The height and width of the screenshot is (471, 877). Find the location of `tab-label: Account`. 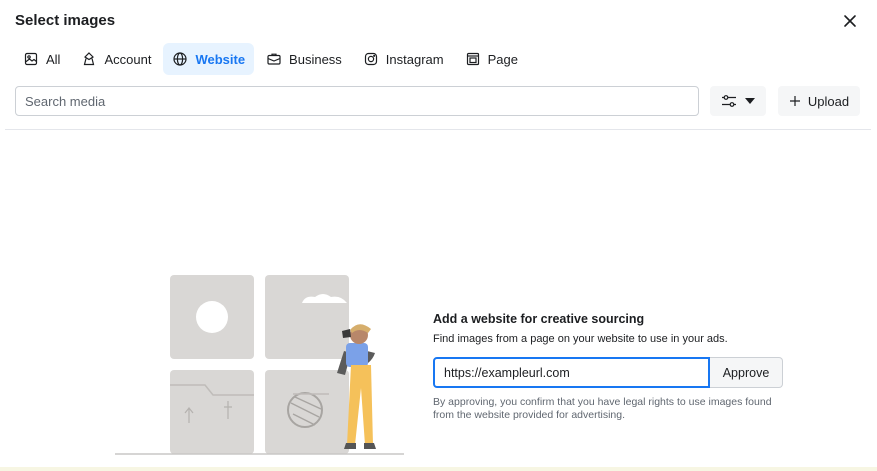

tab-label: Account is located at coordinates (128, 59).